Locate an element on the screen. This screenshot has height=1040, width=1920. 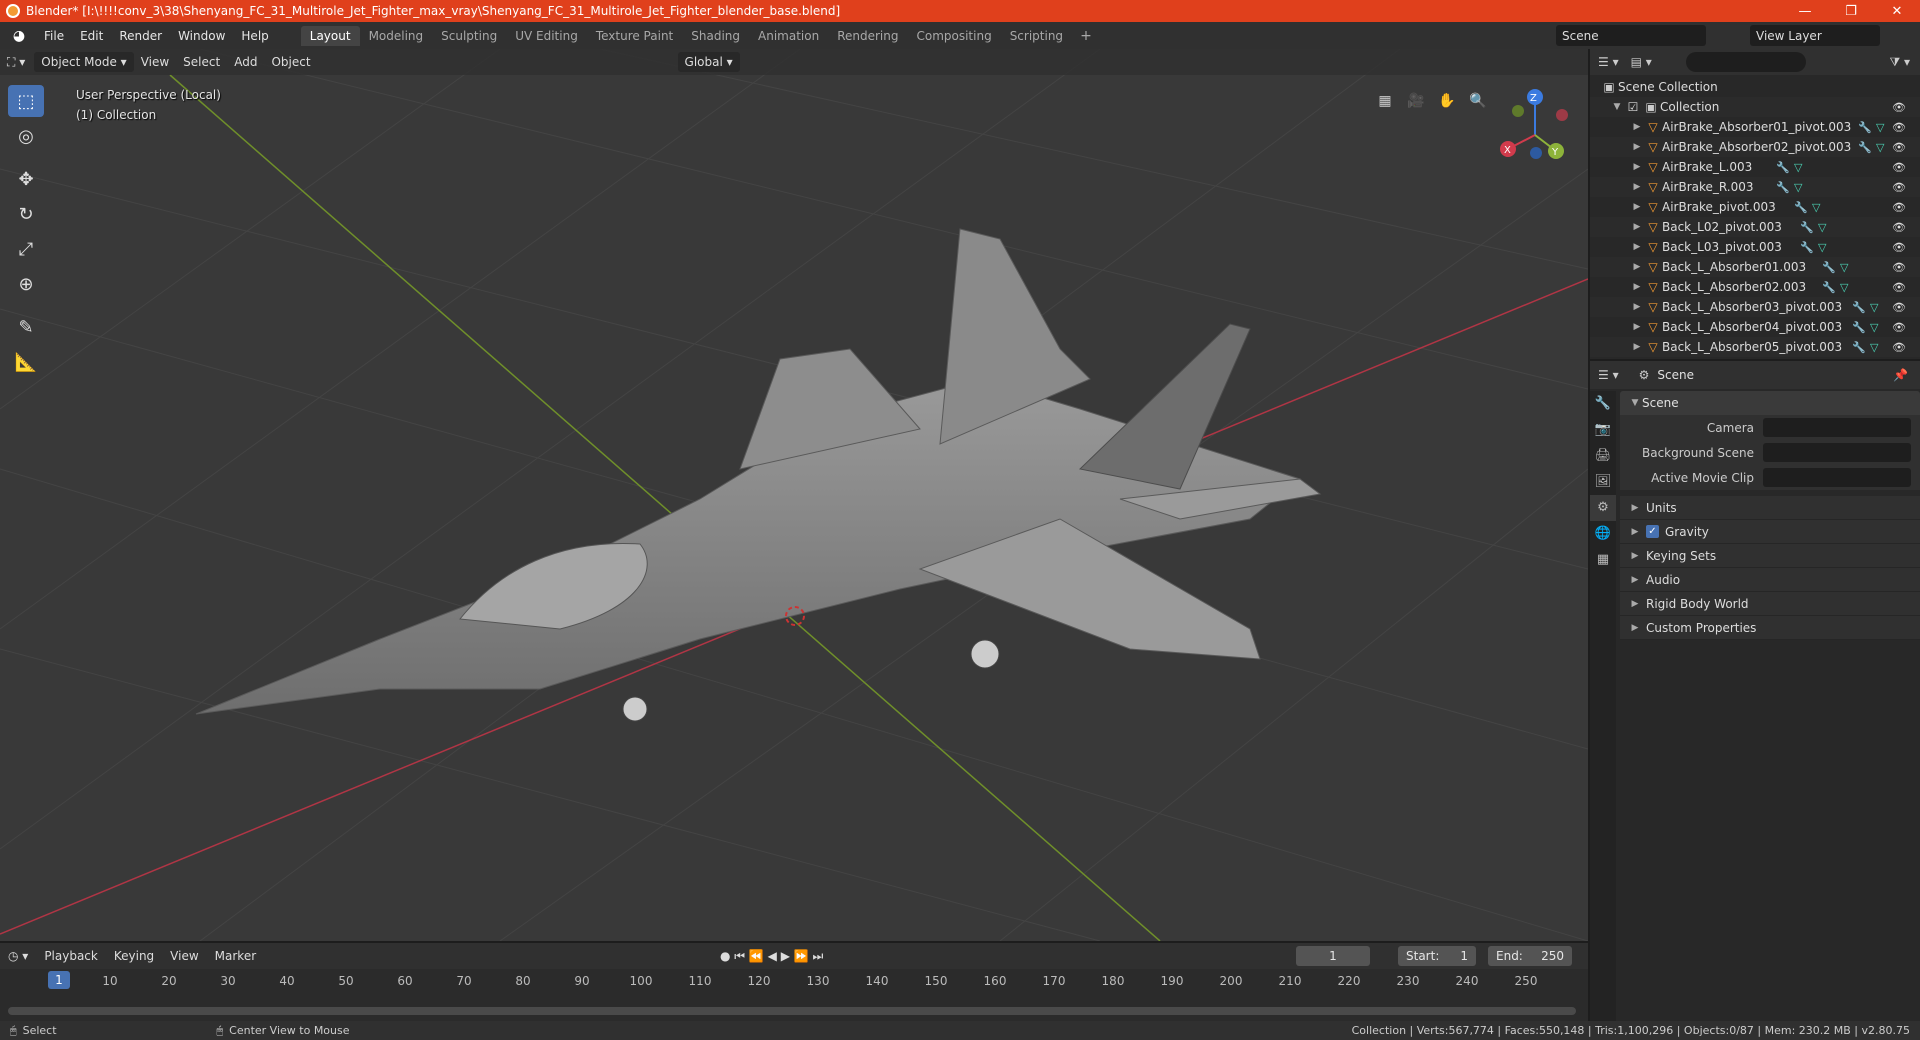
background-scene-field is located at coordinates (1837, 452).